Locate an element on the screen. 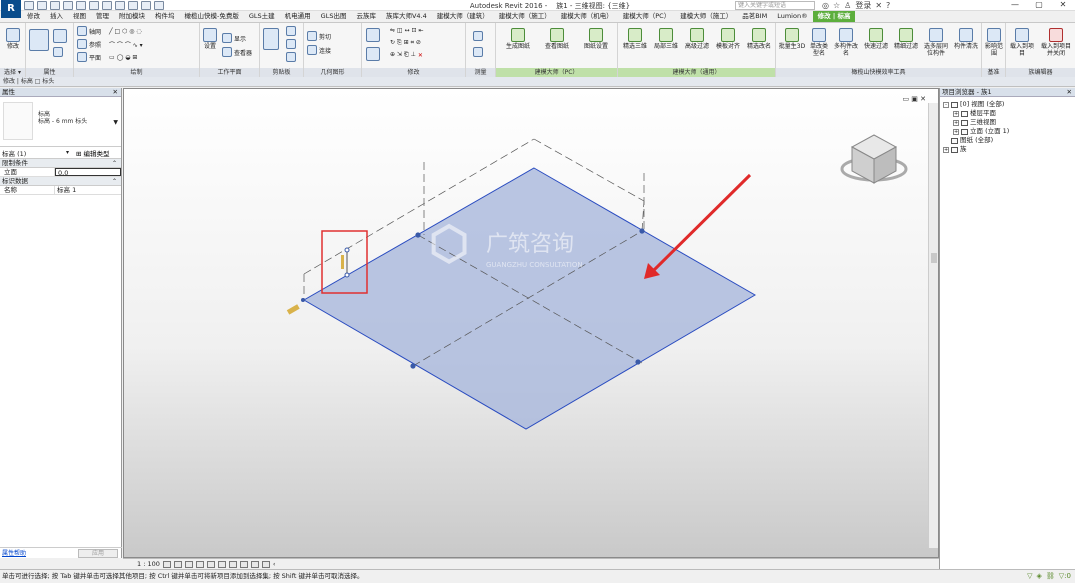 This screenshot has width=1075, height=583. section-icon is located at coordinates (133, 5).